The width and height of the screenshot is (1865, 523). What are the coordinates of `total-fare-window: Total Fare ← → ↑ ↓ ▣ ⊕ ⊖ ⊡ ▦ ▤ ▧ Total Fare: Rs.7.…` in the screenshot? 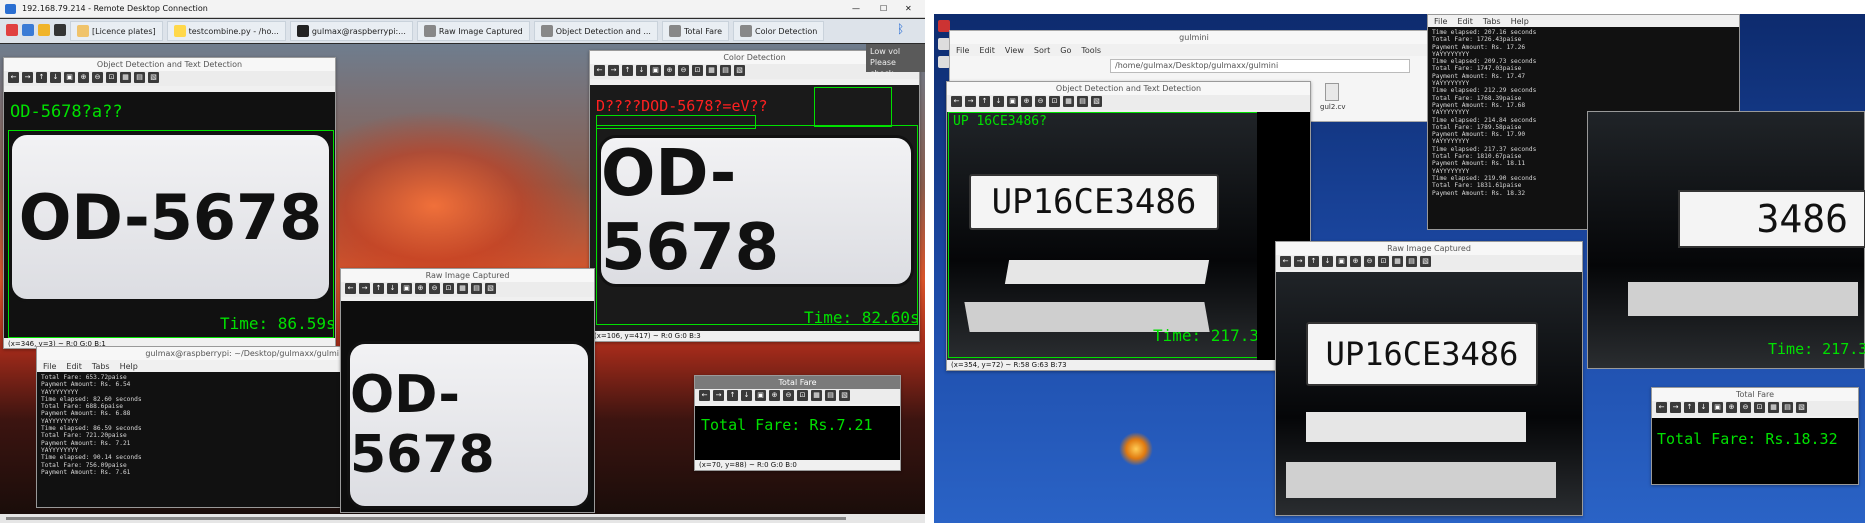 It's located at (797, 423).